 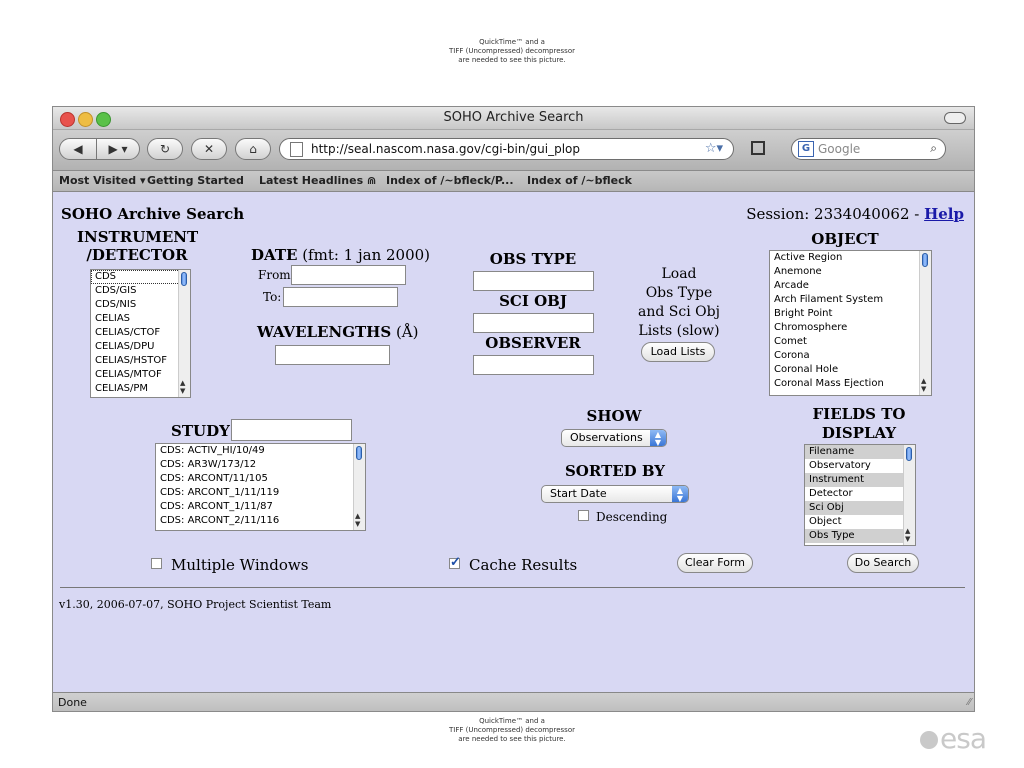 I want to click on load-lists-button: Load Lists, so click(x=678, y=352).